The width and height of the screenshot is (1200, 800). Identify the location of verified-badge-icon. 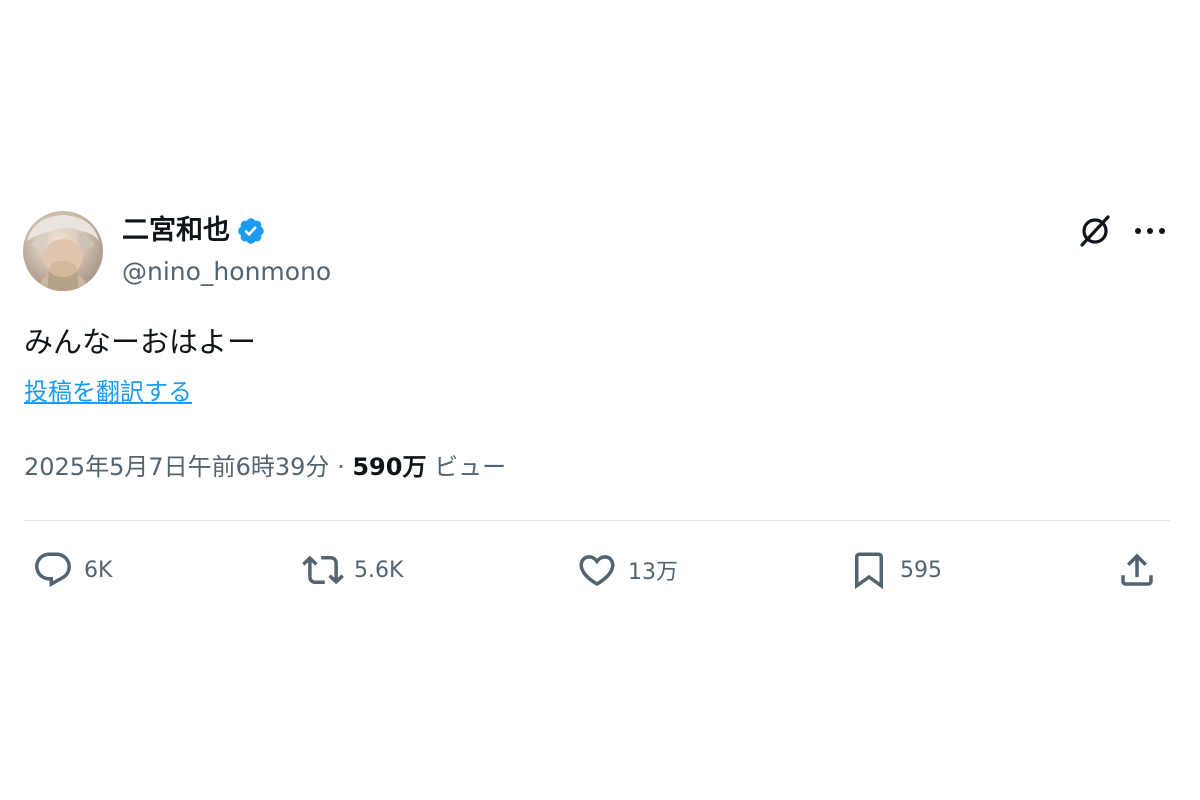
(251, 231).